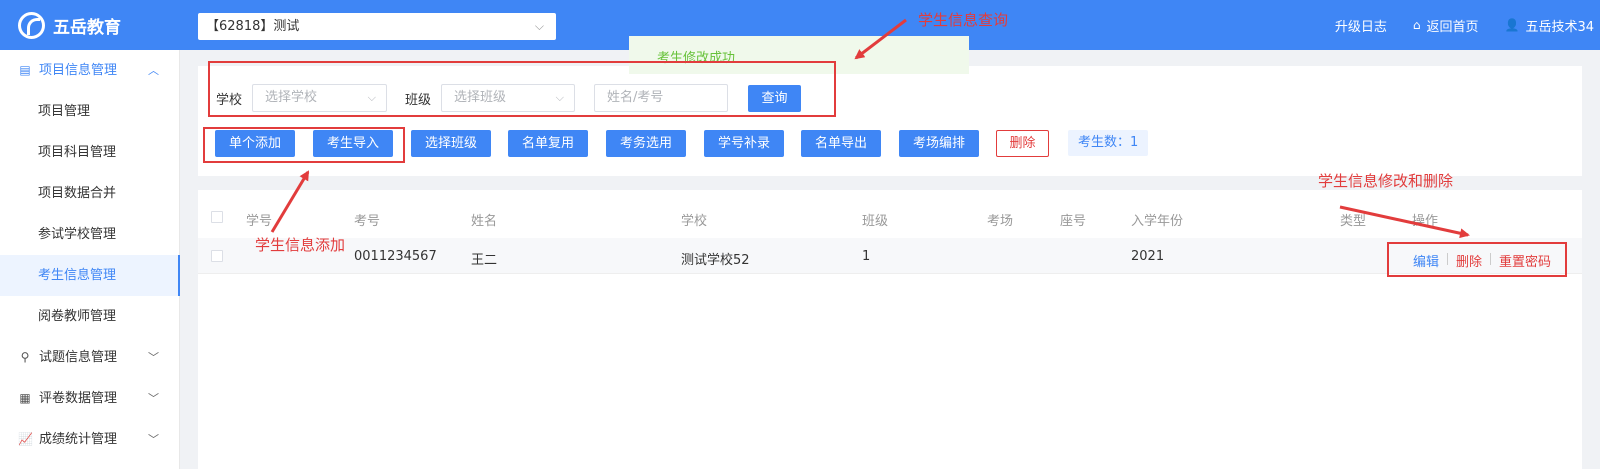  Describe the element at coordinates (255, 143) in the screenshot. I see `add-single-button: 单个添加` at that location.